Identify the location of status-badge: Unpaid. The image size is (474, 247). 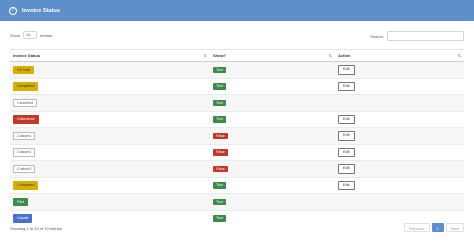
(23, 218).